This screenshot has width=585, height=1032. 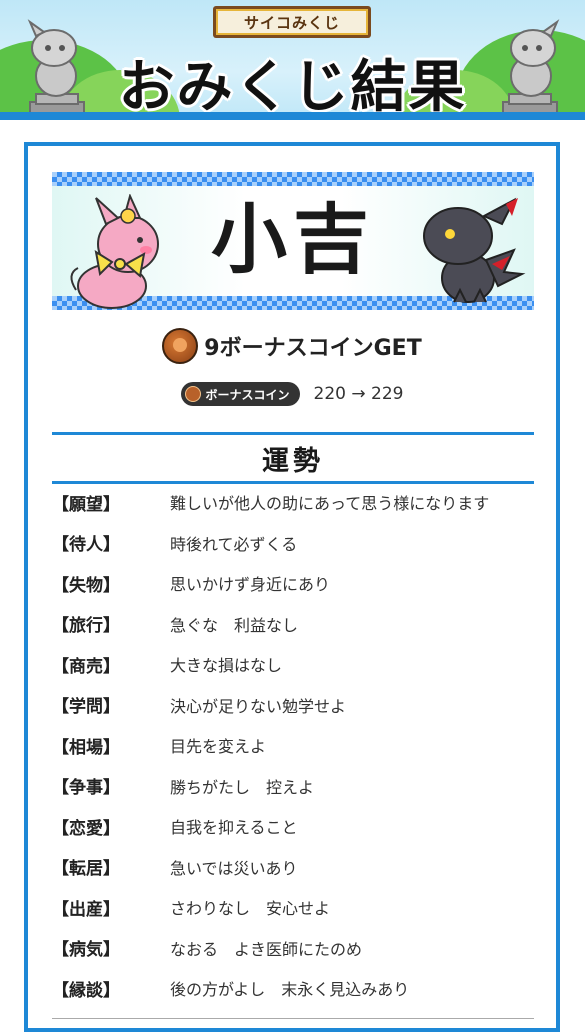 I want to click on luck-description: 思いかけず身近にあり, so click(x=250, y=585).